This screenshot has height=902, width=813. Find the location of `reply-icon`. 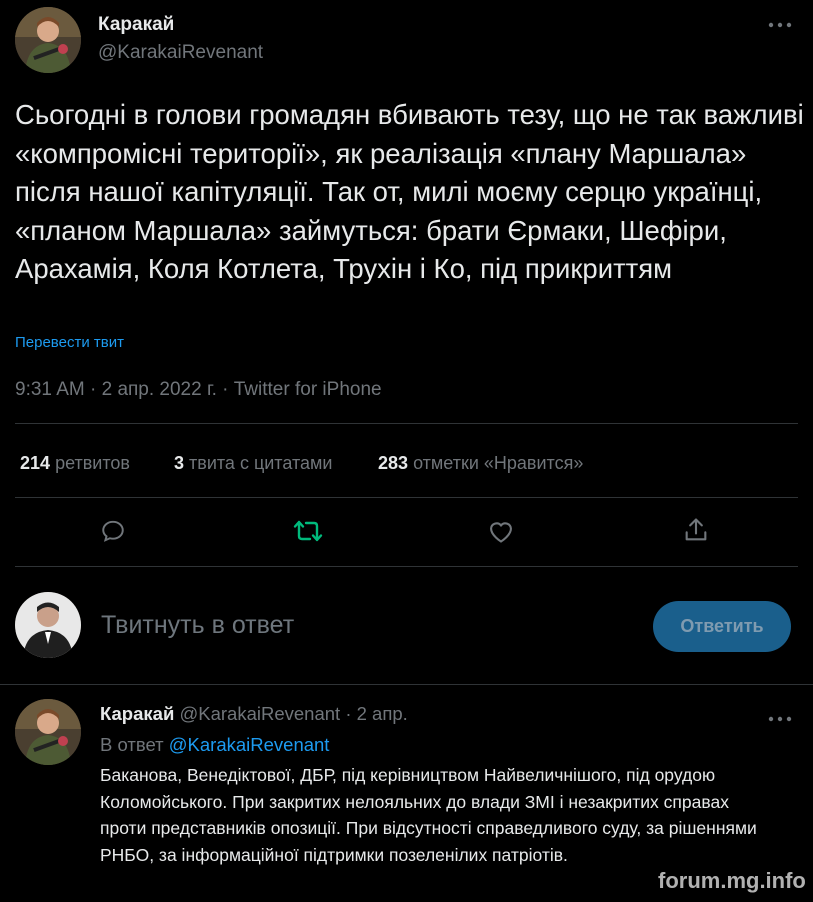

reply-icon is located at coordinates (113, 531).